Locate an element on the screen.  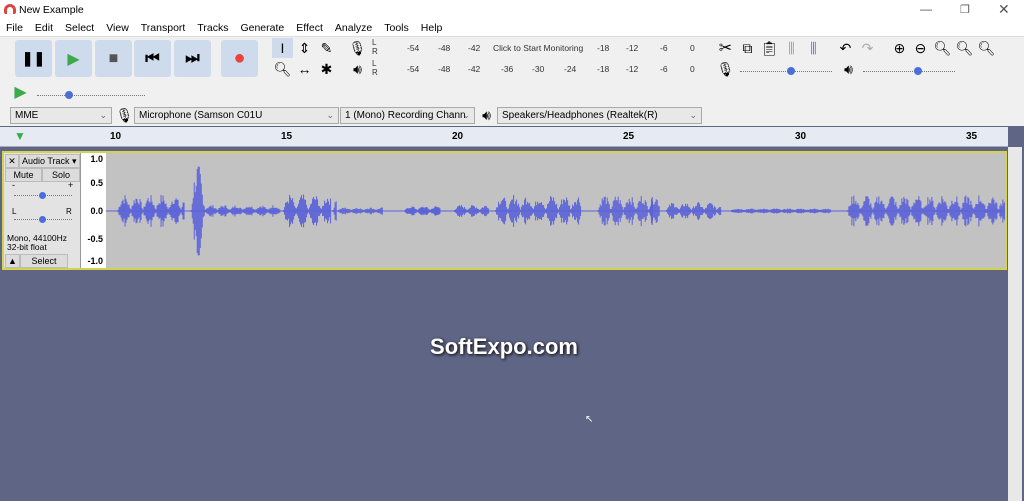
ruler-label: 25 is located at coordinates (629, 136).